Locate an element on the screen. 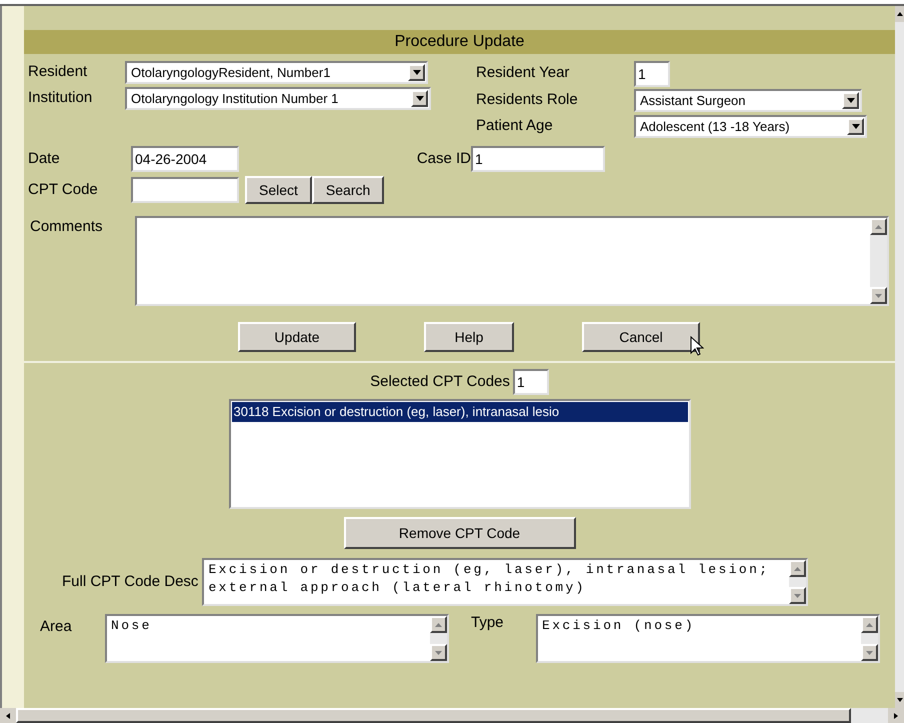 The width and height of the screenshot is (904, 723). field-label: Selected CPT Codes is located at coordinates (440, 382).